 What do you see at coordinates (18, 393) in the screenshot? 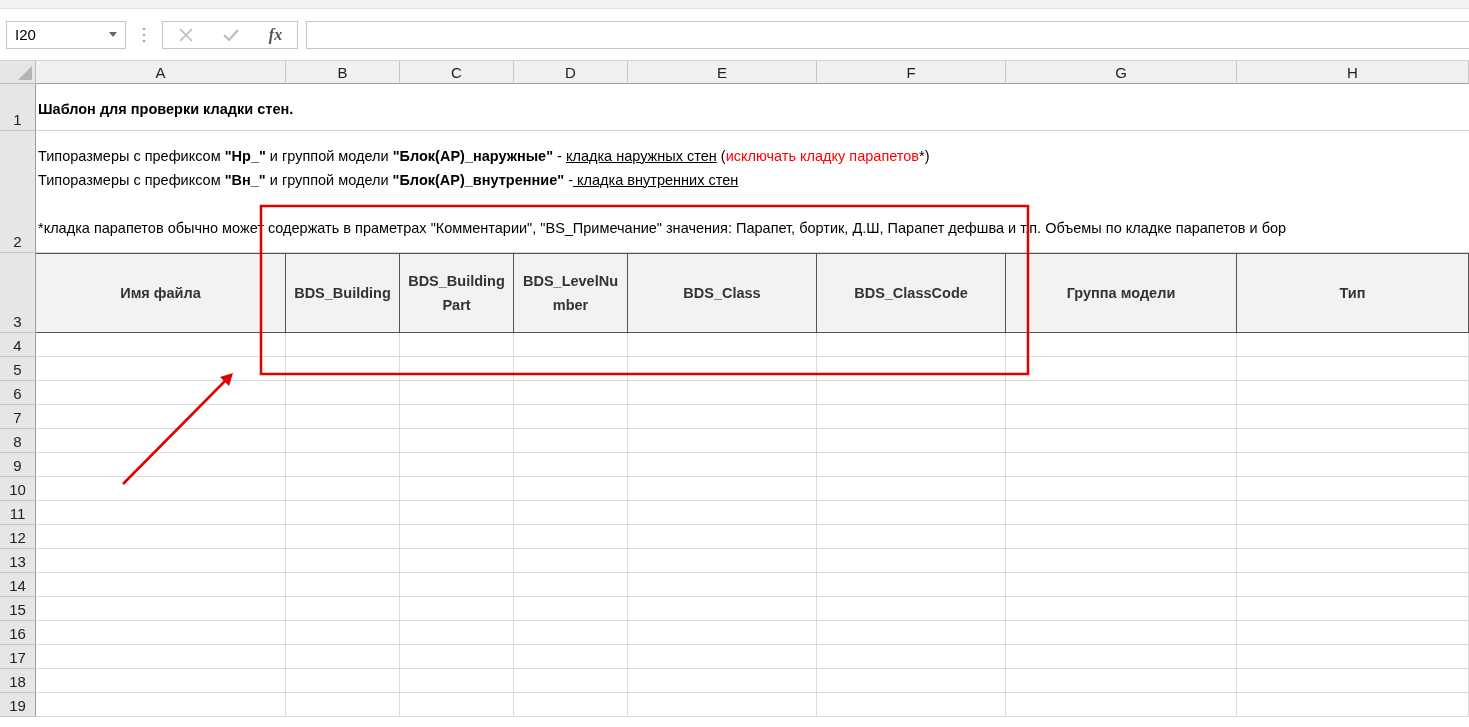
I see `row-header: 6` at bounding box center [18, 393].